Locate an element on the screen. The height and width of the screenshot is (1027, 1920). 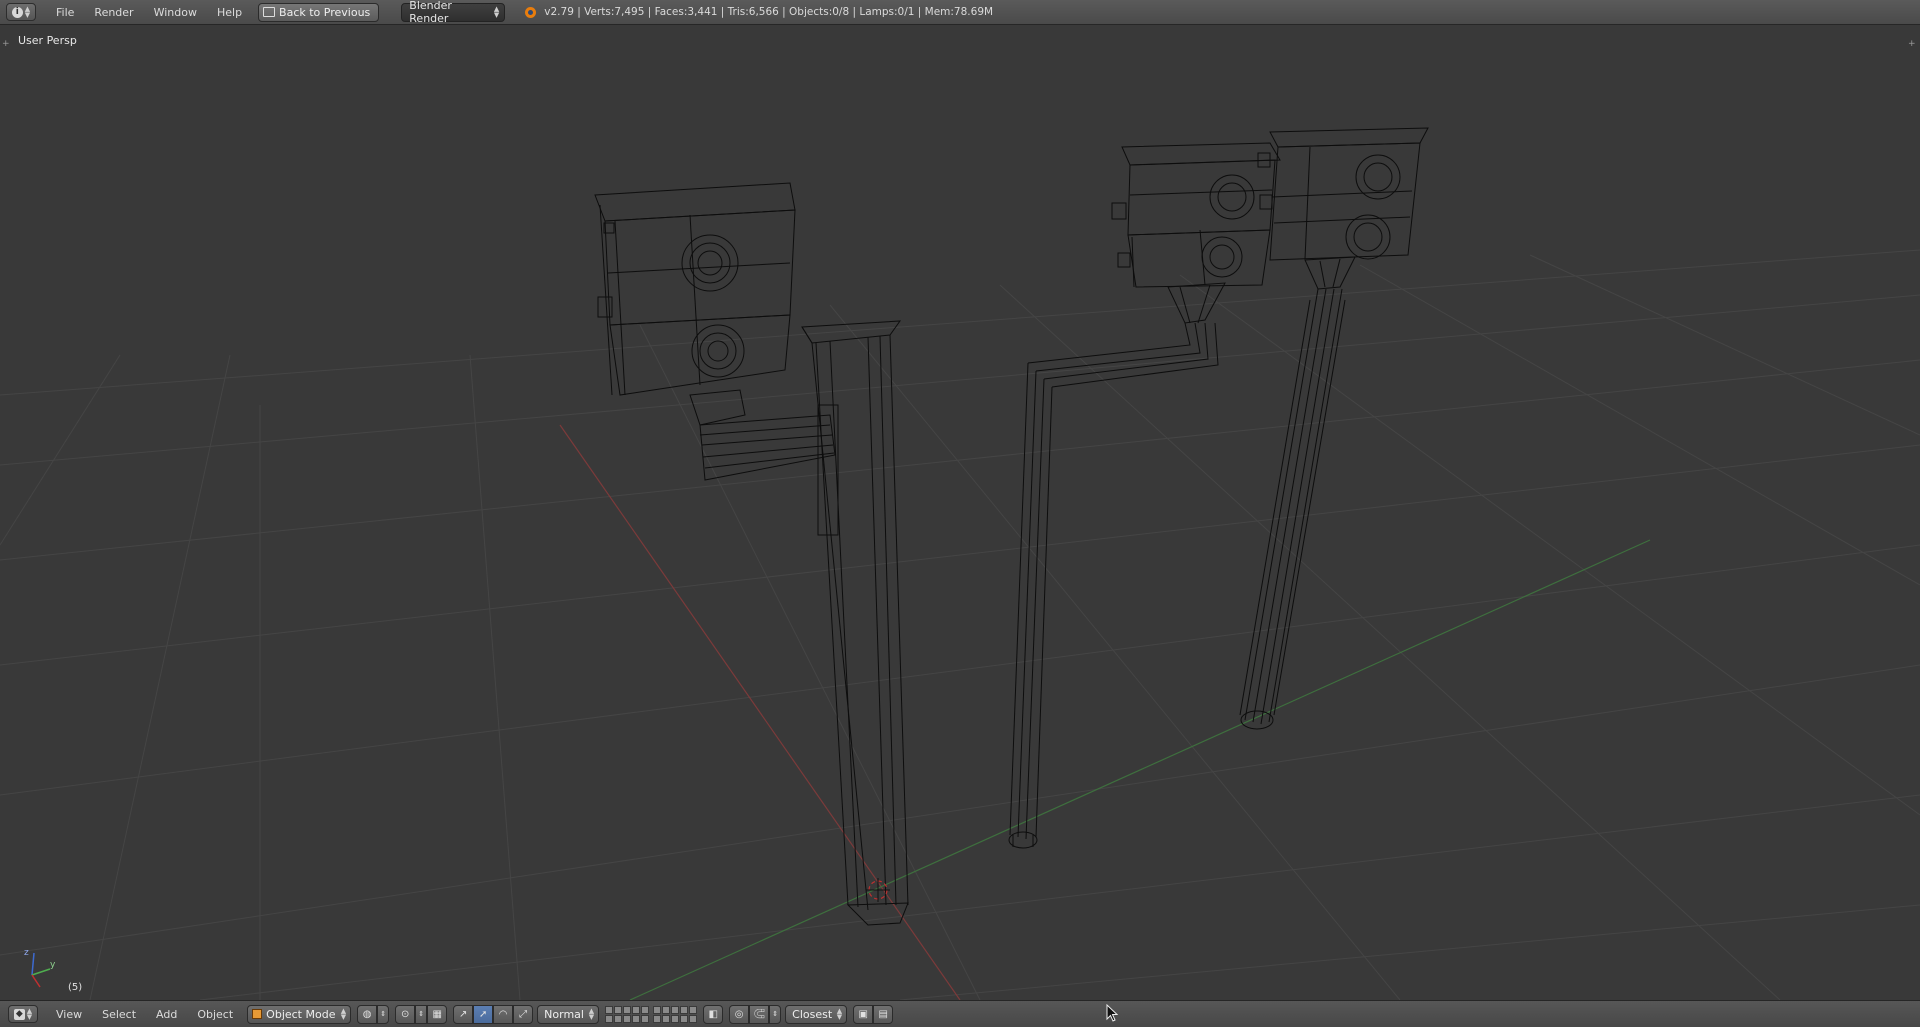
proportional-edit-icon: ◎ is located at coordinates (739, 1014).